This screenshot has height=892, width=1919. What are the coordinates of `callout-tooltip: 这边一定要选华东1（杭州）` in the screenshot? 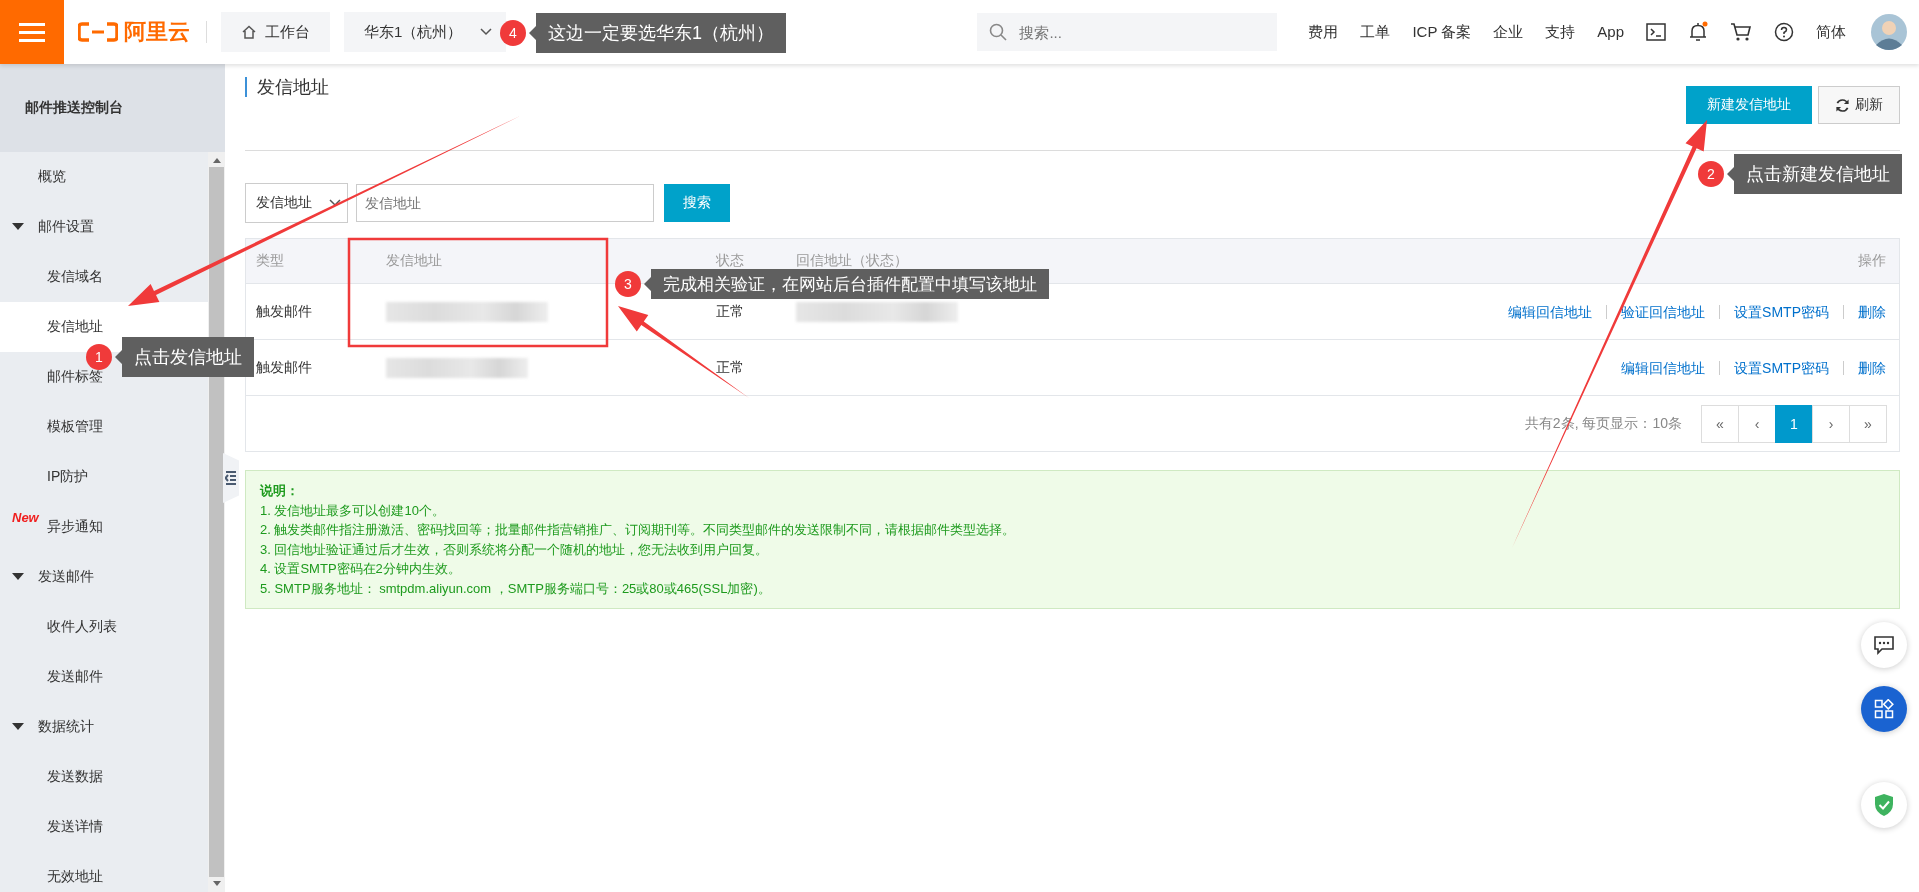 It's located at (657, 33).